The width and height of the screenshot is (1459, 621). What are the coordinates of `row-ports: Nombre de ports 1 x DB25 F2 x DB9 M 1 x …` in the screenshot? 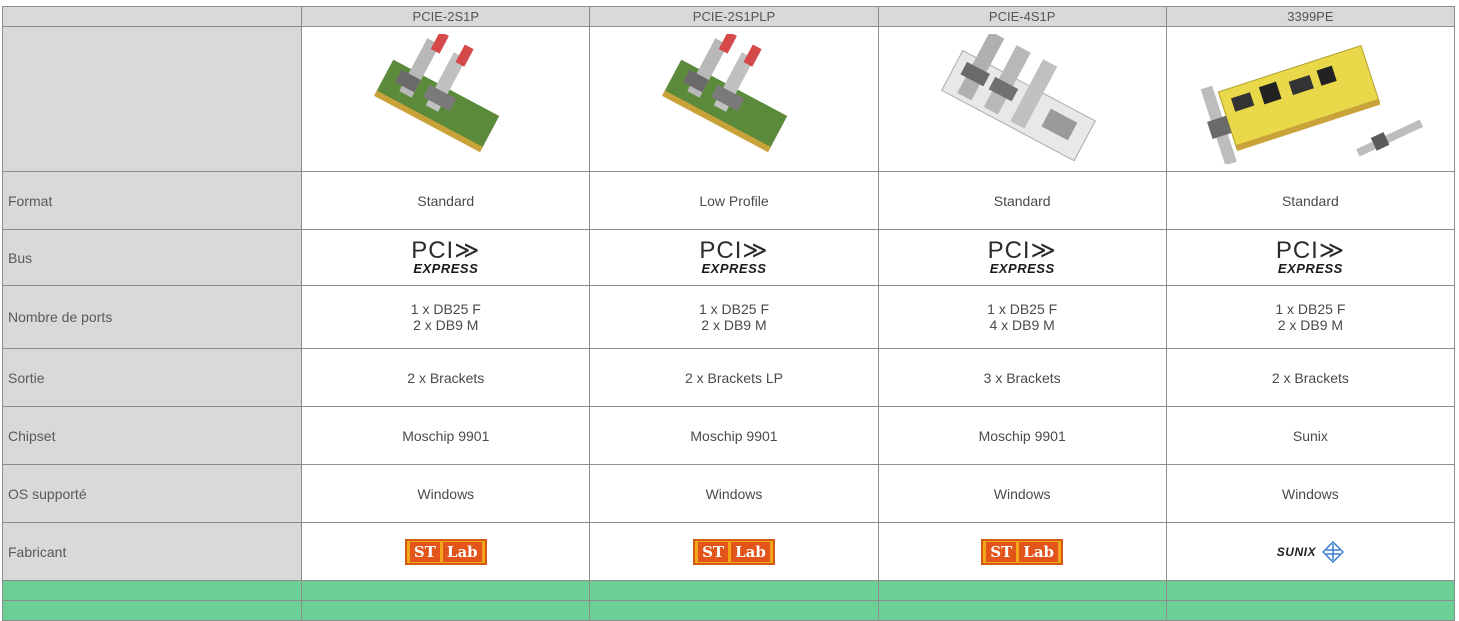 It's located at (728, 317).